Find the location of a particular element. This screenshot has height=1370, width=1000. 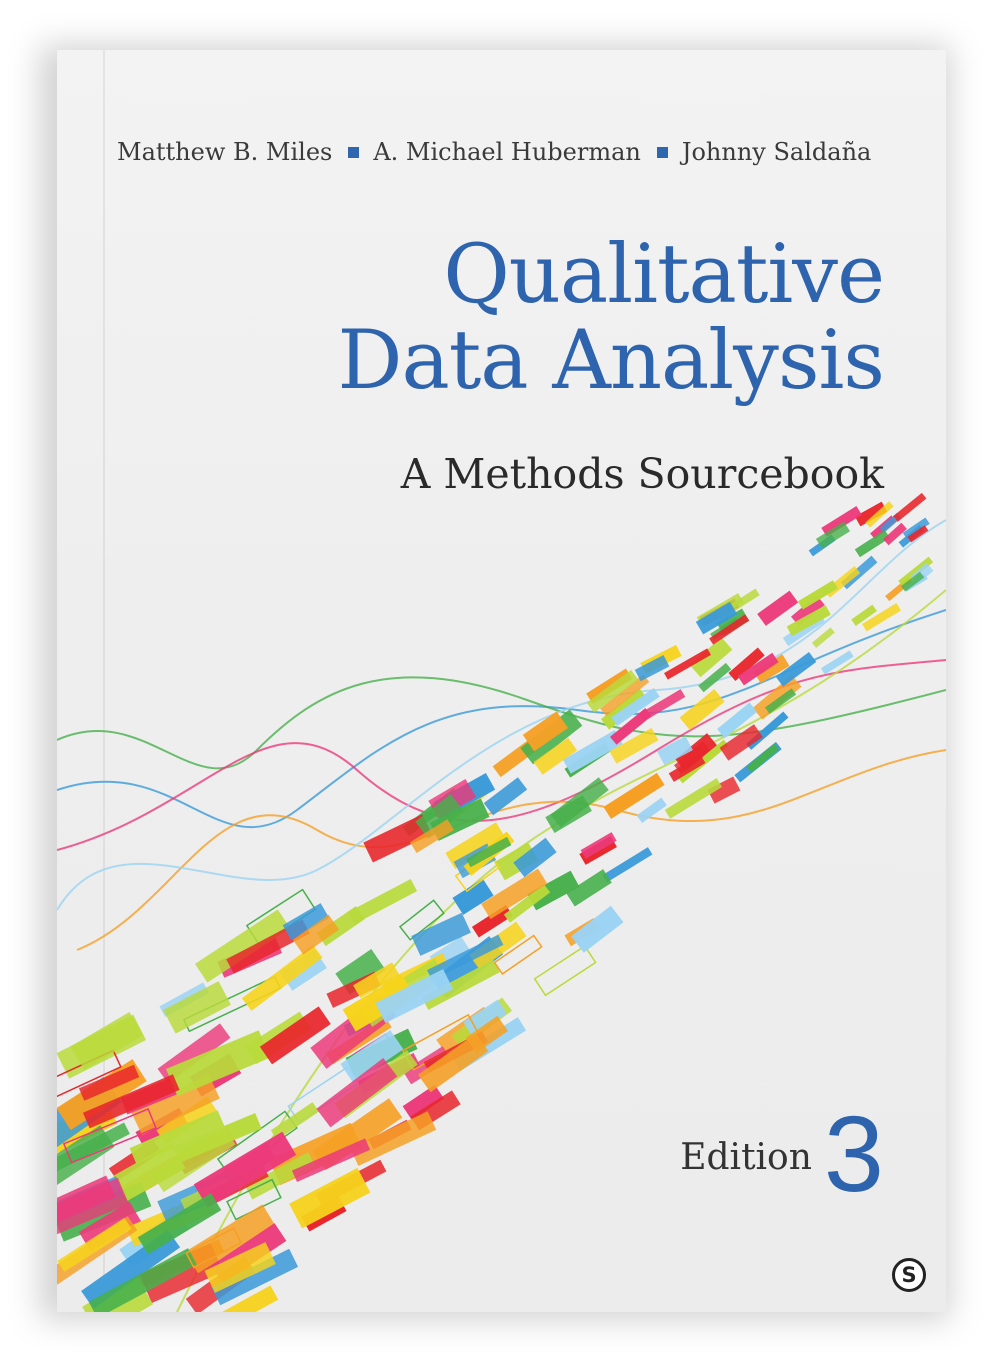

edition-label: Edition is located at coordinates (746, 1157).